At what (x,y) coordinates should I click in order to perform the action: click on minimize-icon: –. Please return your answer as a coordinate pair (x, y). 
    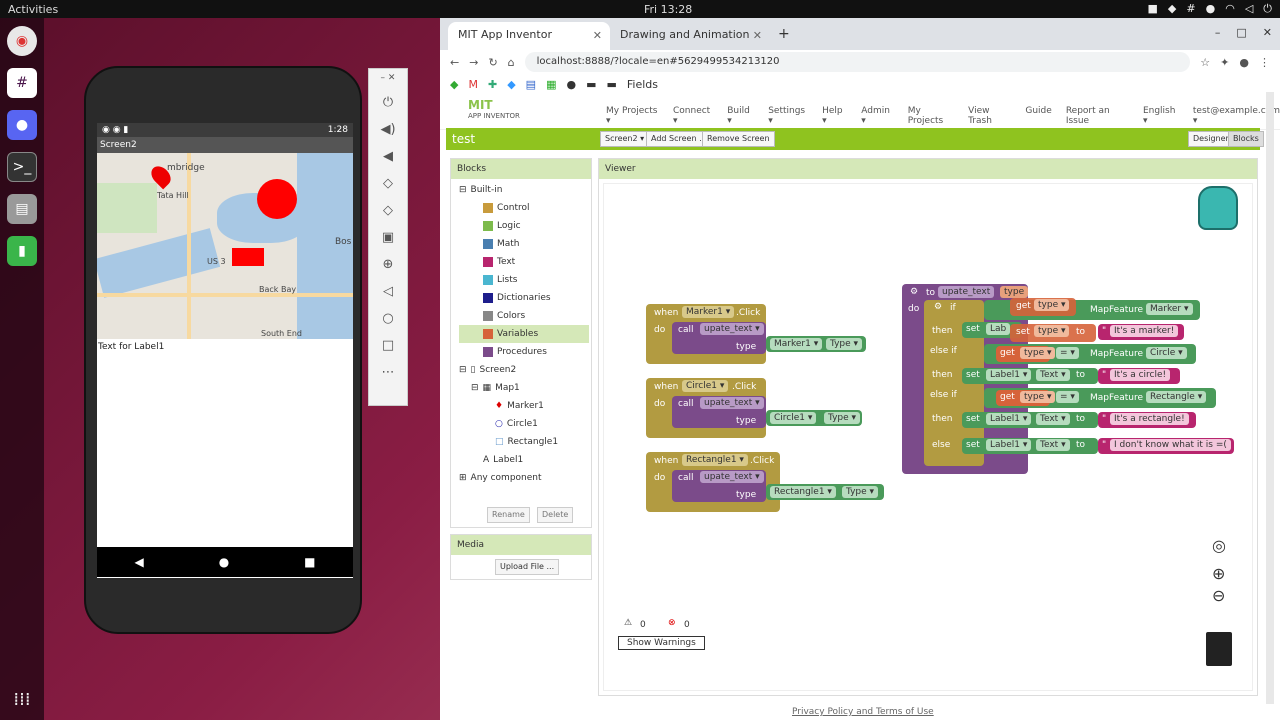
    Looking at the image, I should click on (1218, 32).